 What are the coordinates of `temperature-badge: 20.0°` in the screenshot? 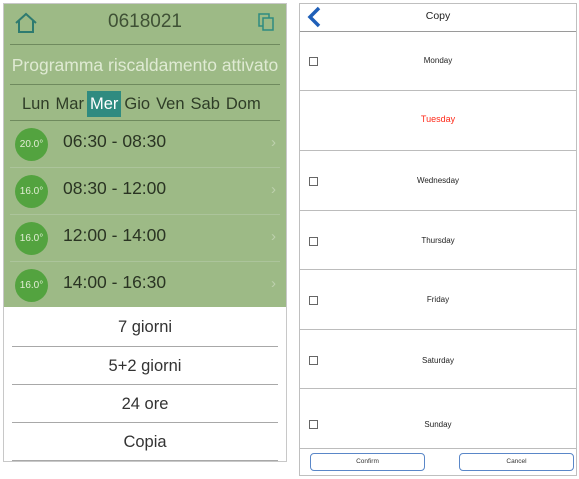 It's located at (31, 144).